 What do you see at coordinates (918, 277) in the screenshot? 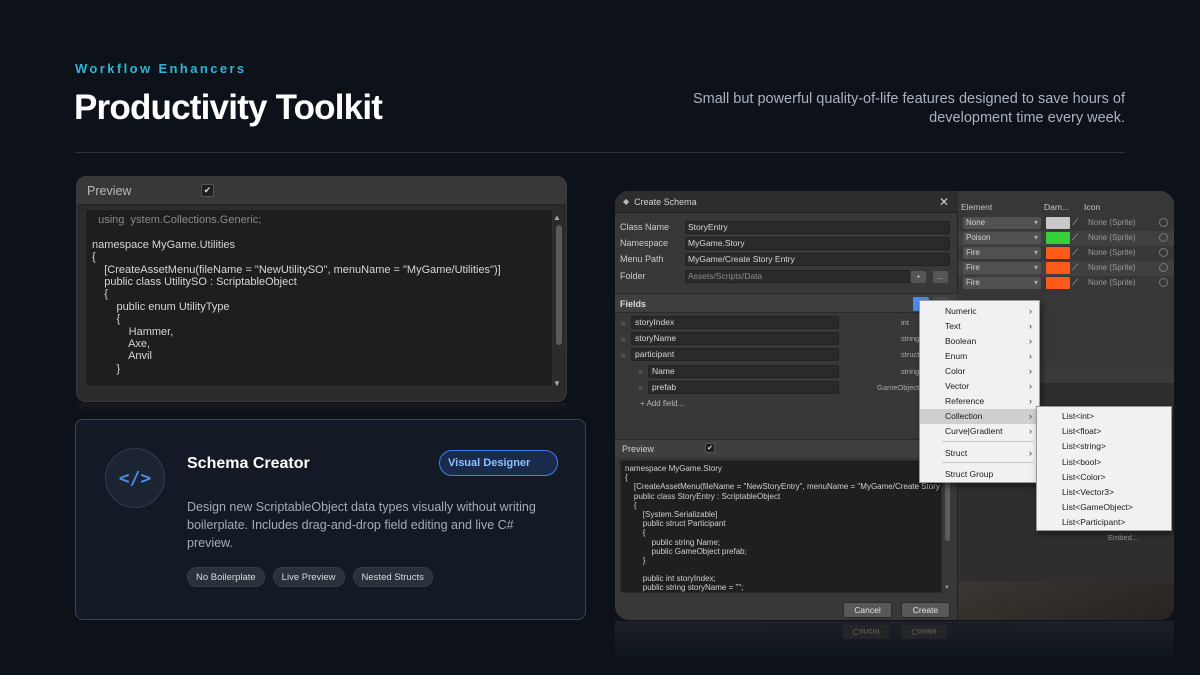
I see `folder-select-button: •` at bounding box center [918, 277].